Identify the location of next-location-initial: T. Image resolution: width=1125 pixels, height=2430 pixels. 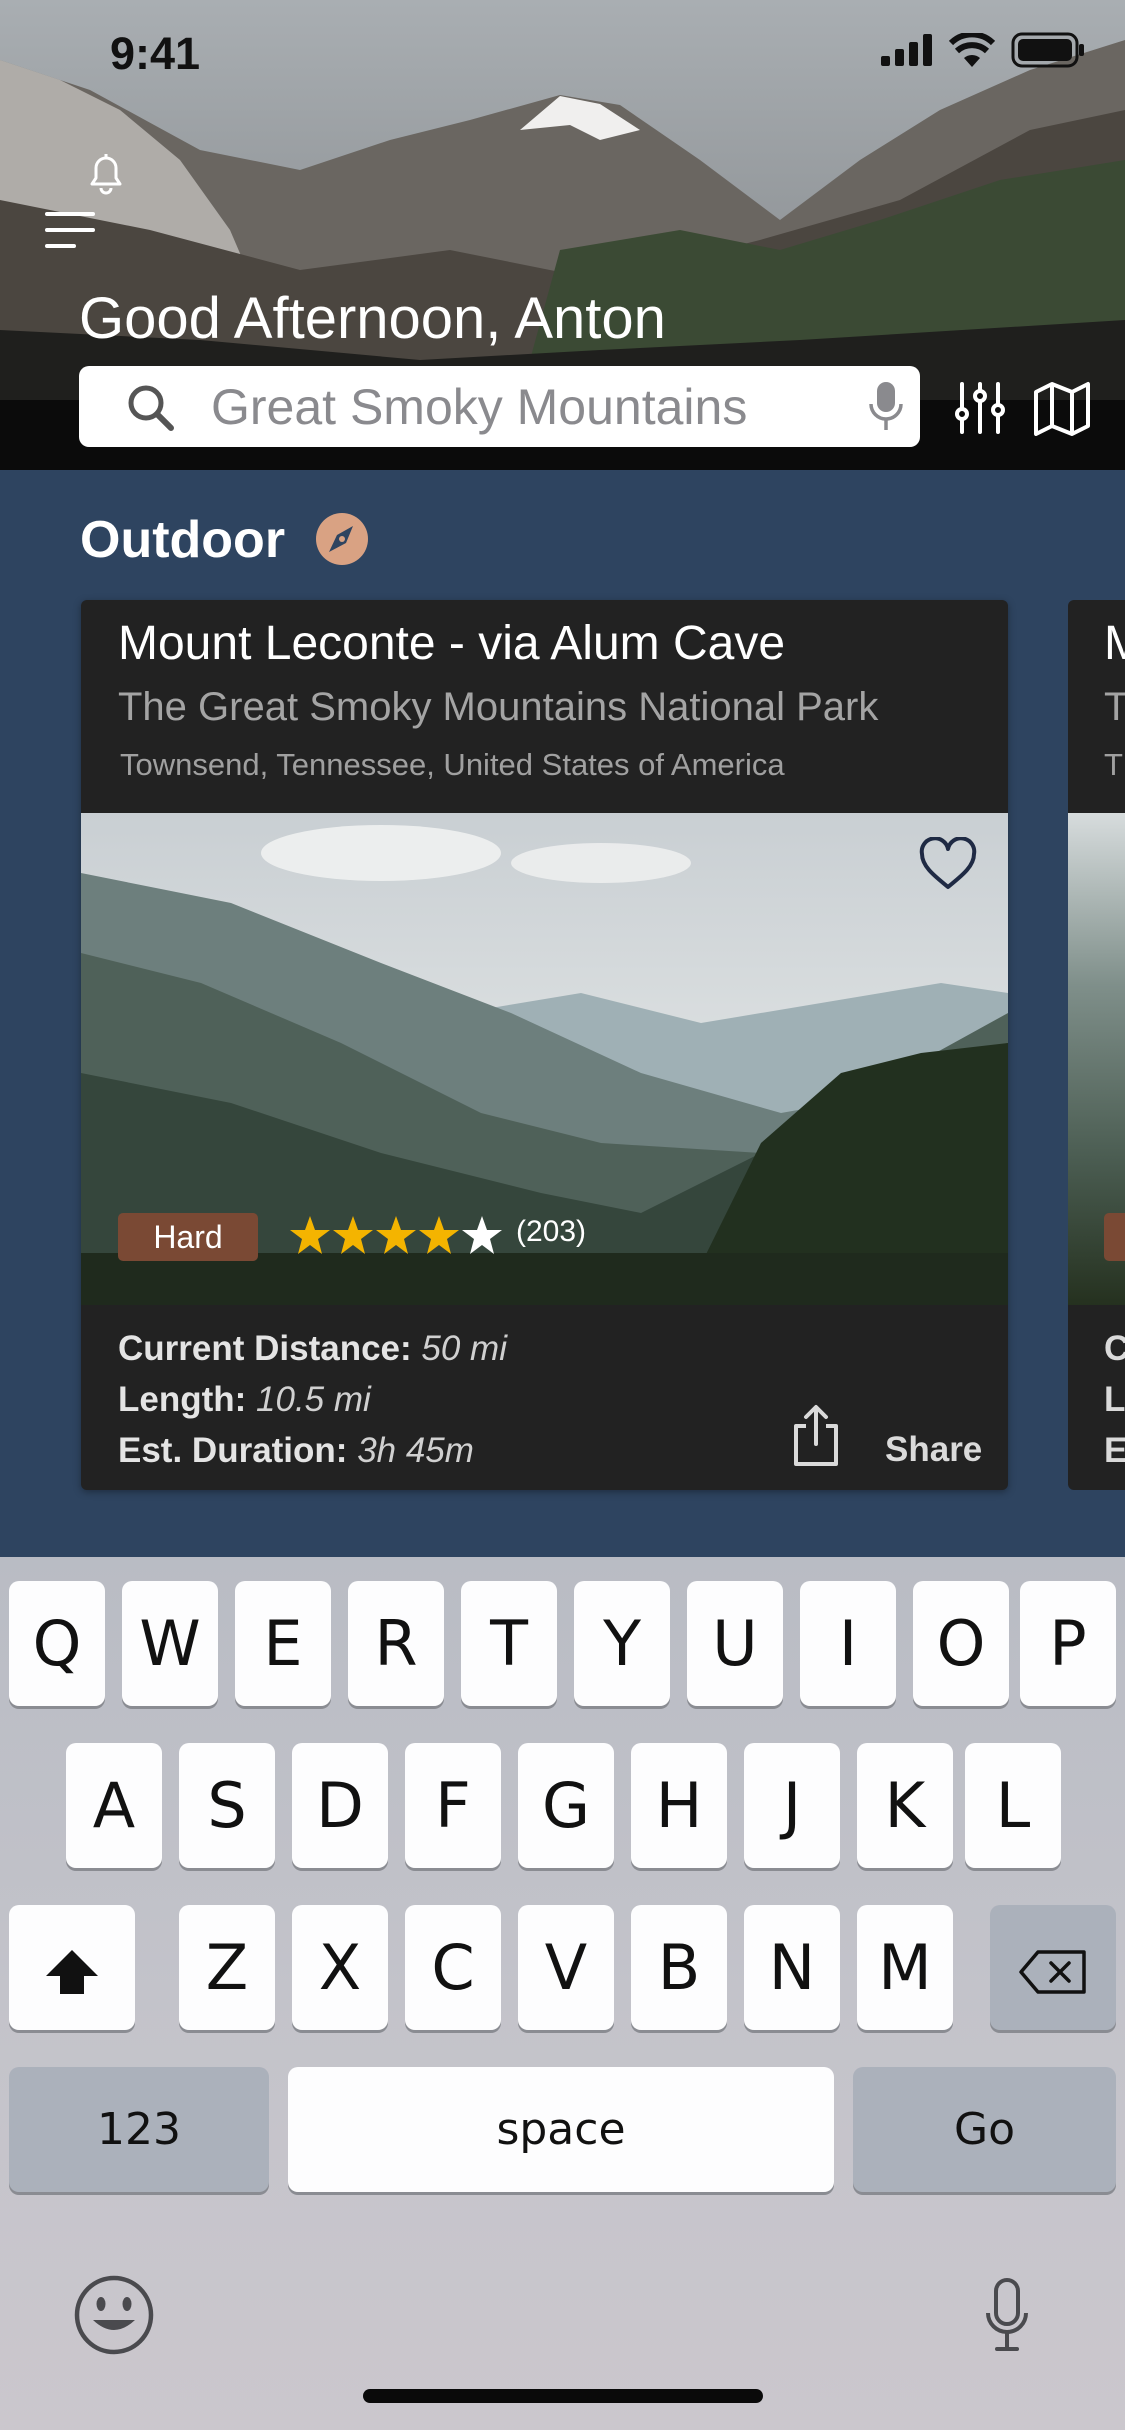
(1113, 764).